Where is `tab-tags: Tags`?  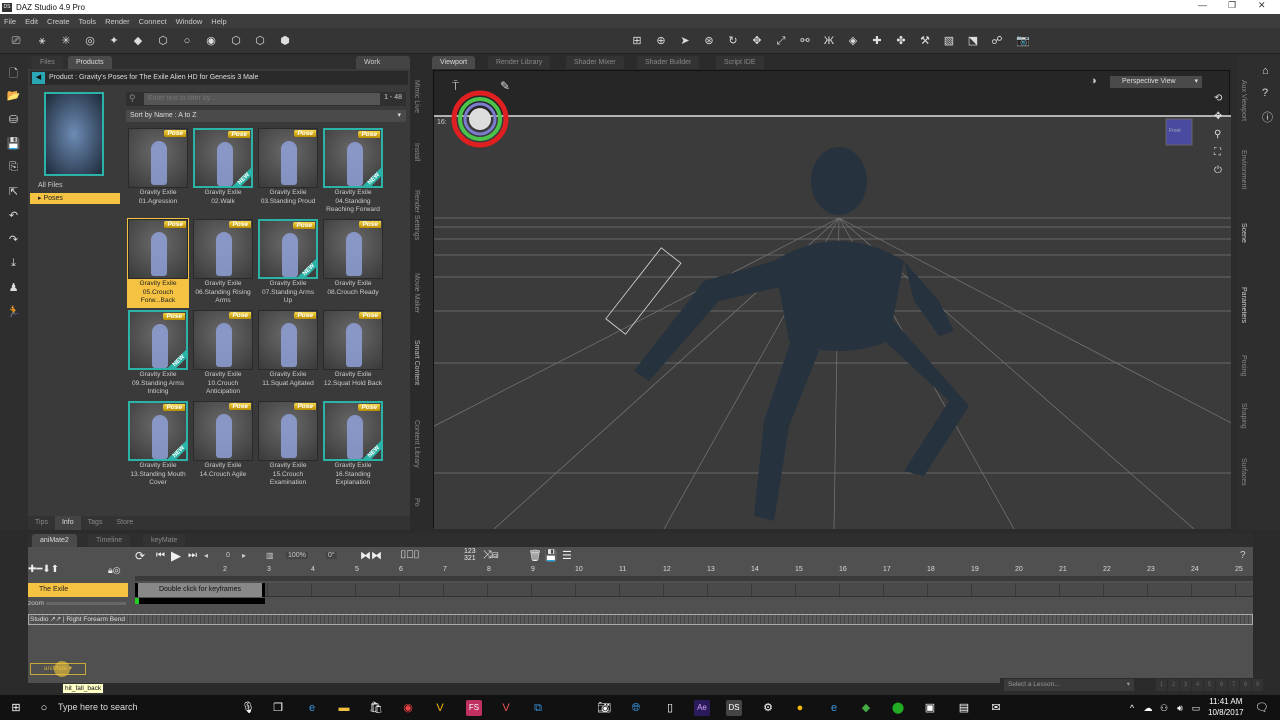 tab-tags: Tags is located at coordinates (95, 523).